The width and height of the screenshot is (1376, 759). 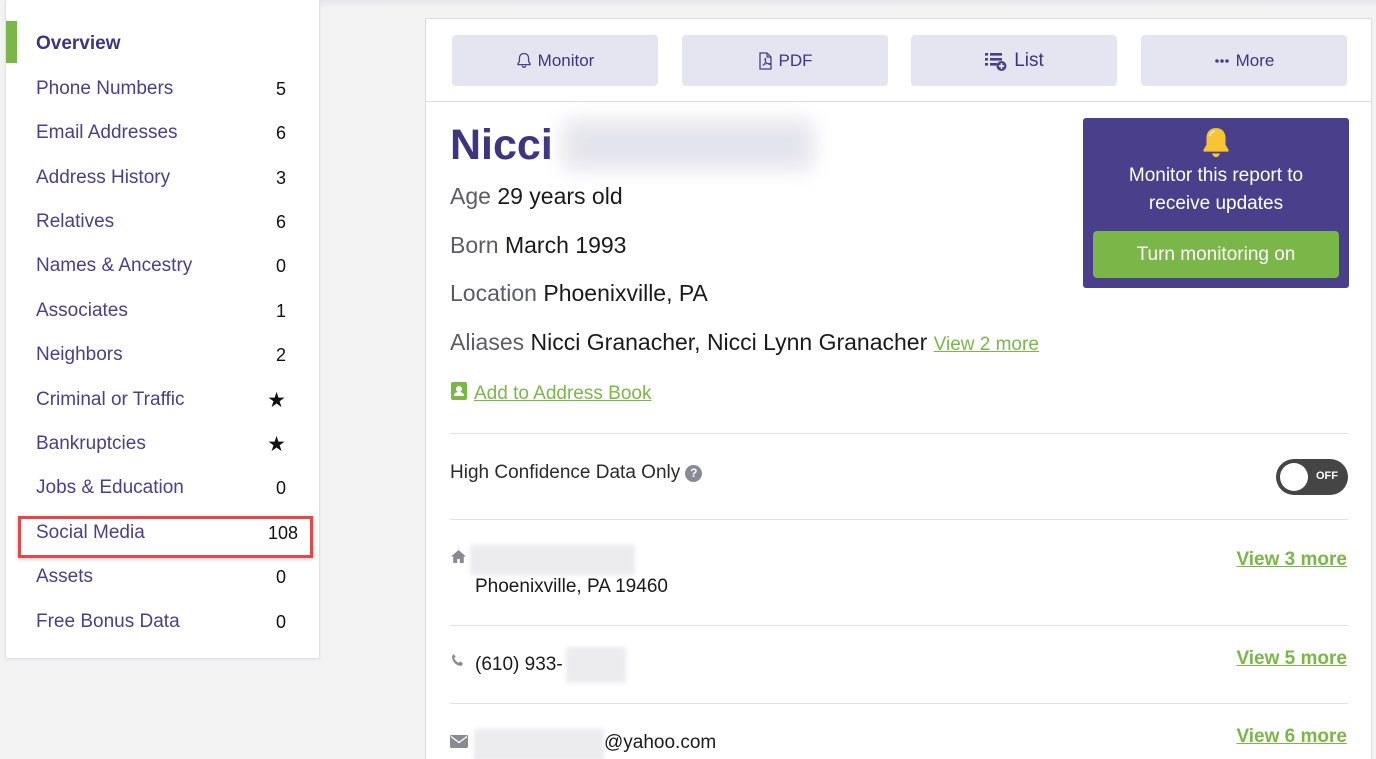 What do you see at coordinates (105, 88) in the screenshot?
I see `sidebar-item-label: Phone Numbers` at bounding box center [105, 88].